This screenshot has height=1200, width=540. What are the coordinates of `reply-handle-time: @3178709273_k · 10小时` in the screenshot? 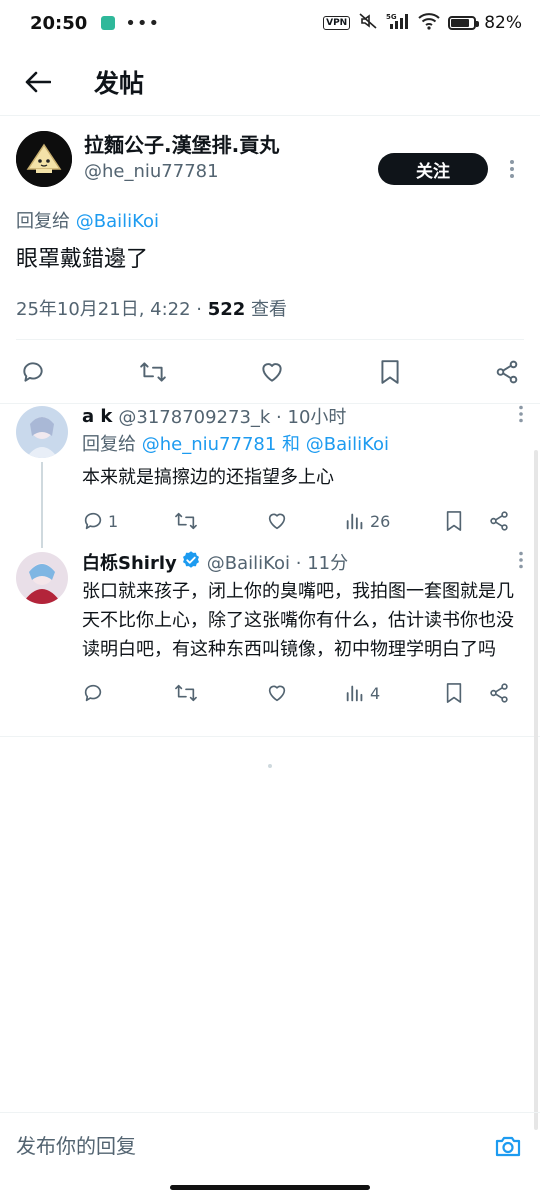 It's located at (232, 416).